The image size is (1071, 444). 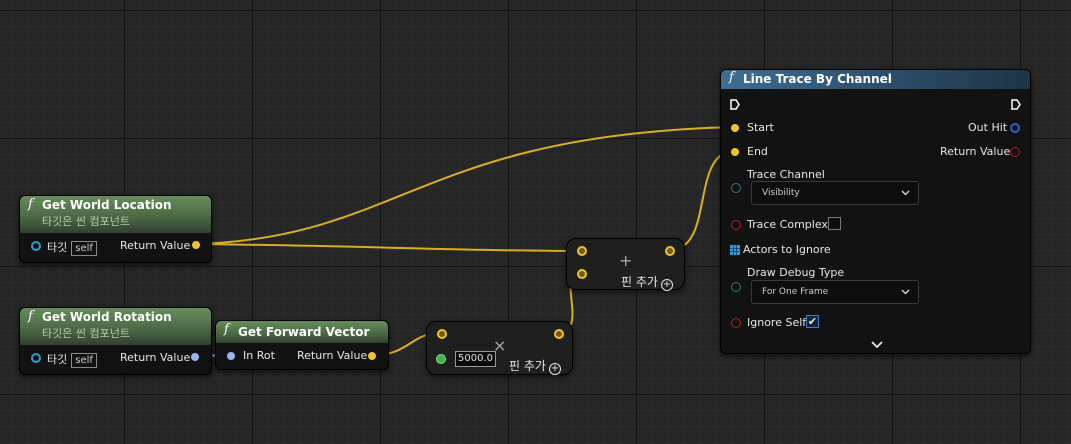 I want to click on multiply-output-pin, so click(x=559, y=334).